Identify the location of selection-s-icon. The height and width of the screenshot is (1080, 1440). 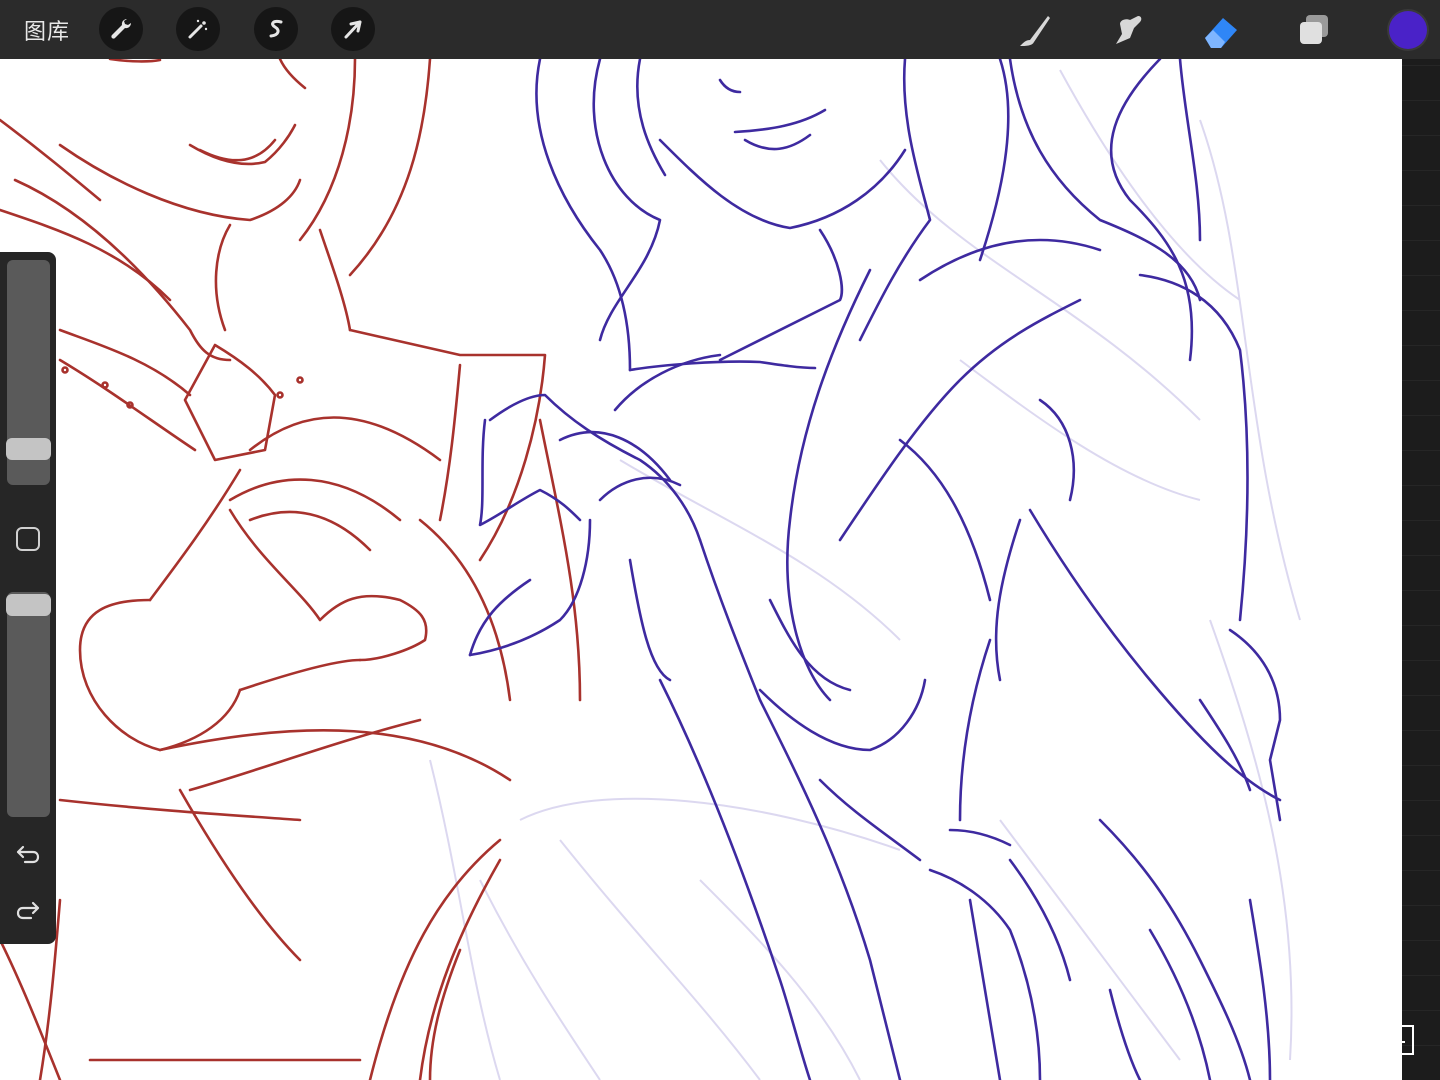
(276, 29).